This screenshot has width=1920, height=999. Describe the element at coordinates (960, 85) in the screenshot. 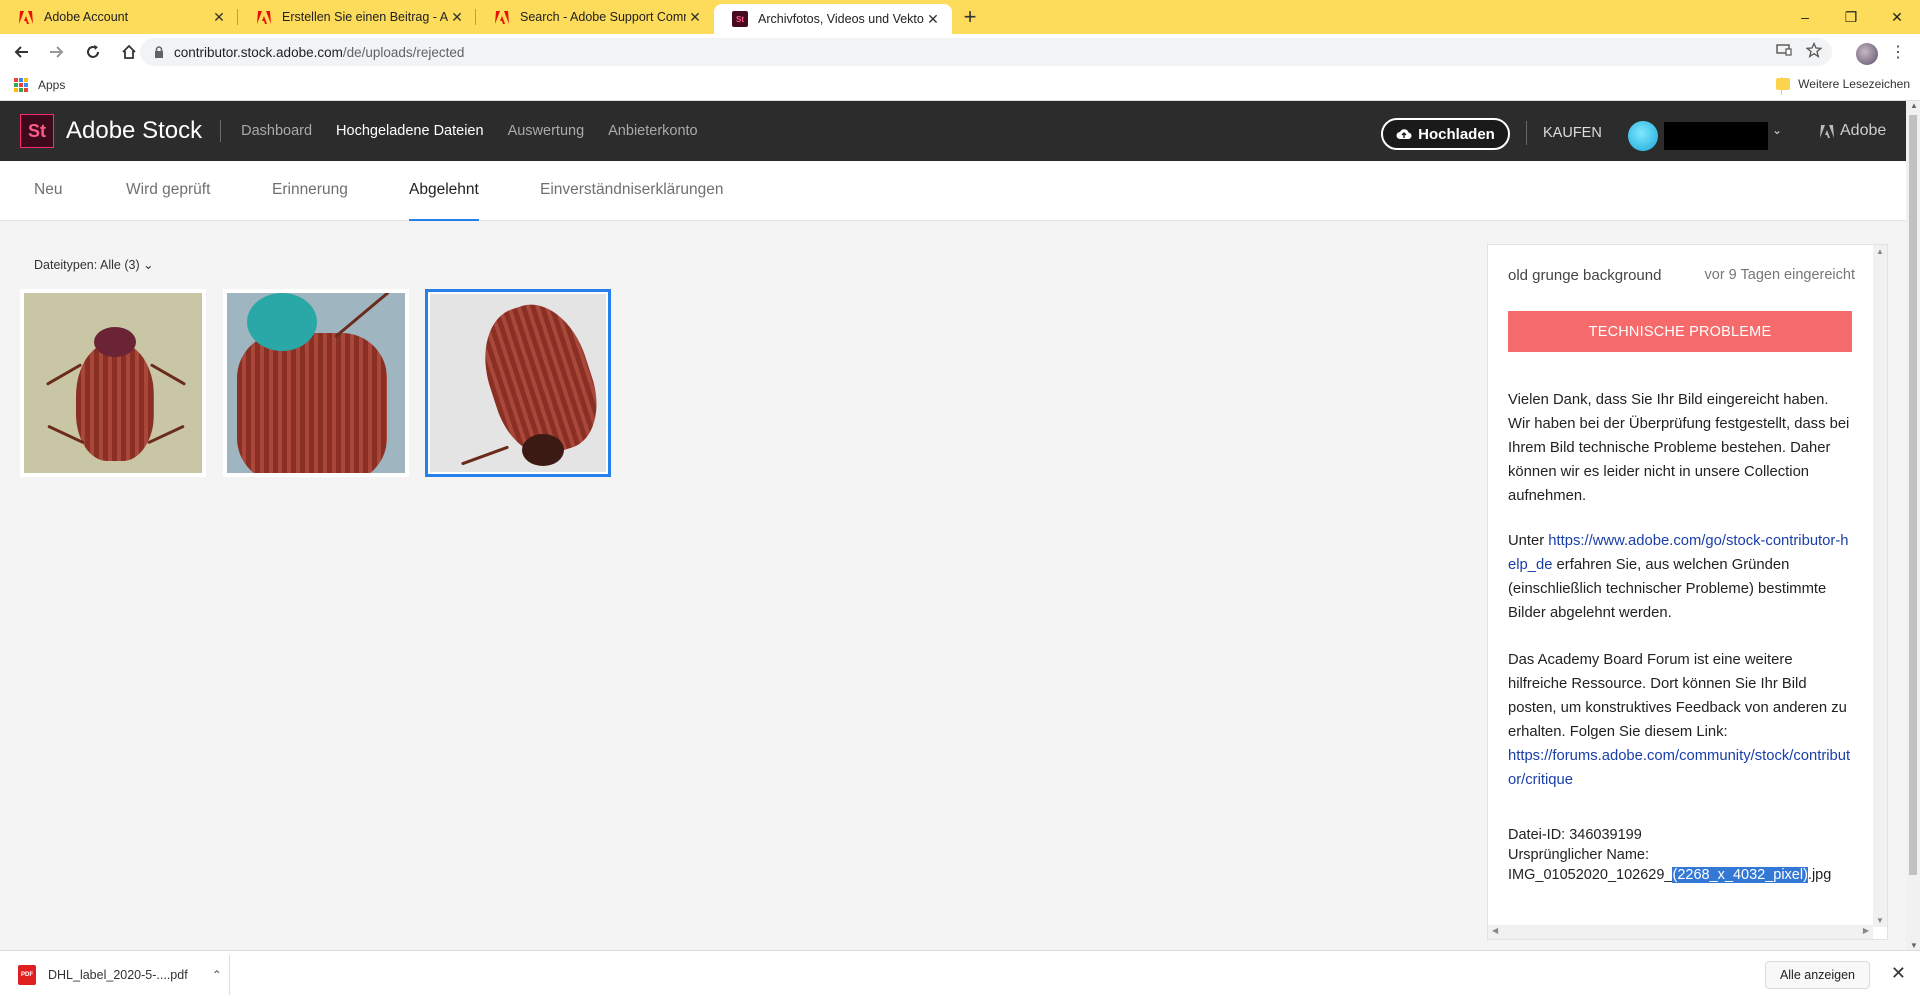

I see `bookmarks-bar: Apps Weitere Lesezeichen` at that location.